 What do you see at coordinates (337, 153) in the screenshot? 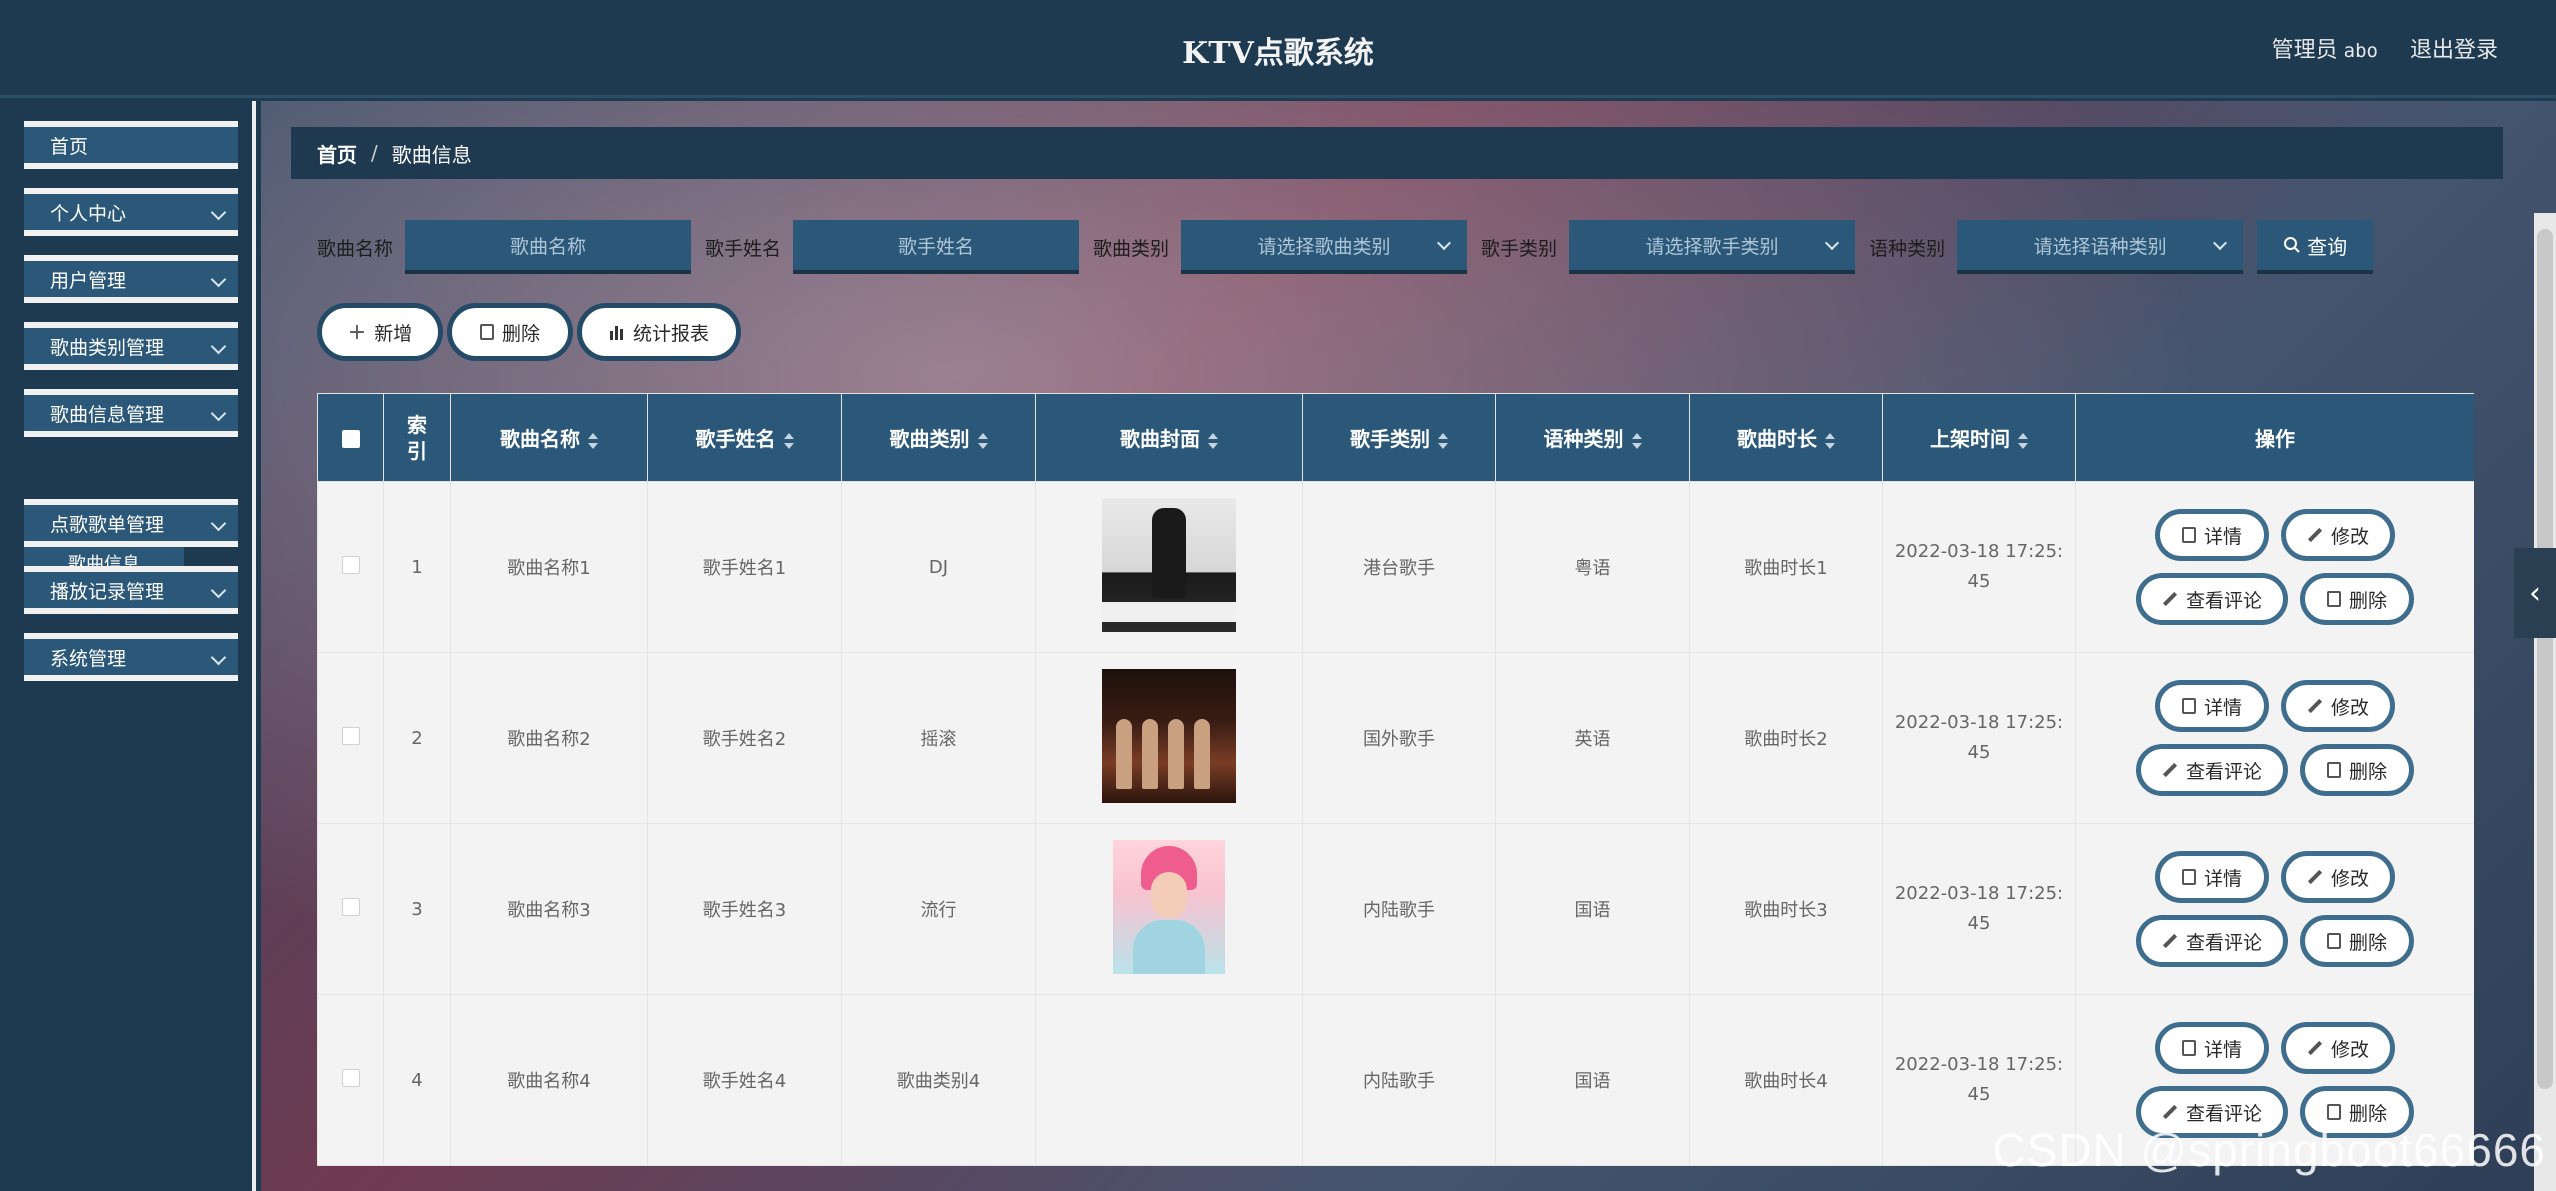
I see `breadcrumb-home: 首页` at bounding box center [337, 153].